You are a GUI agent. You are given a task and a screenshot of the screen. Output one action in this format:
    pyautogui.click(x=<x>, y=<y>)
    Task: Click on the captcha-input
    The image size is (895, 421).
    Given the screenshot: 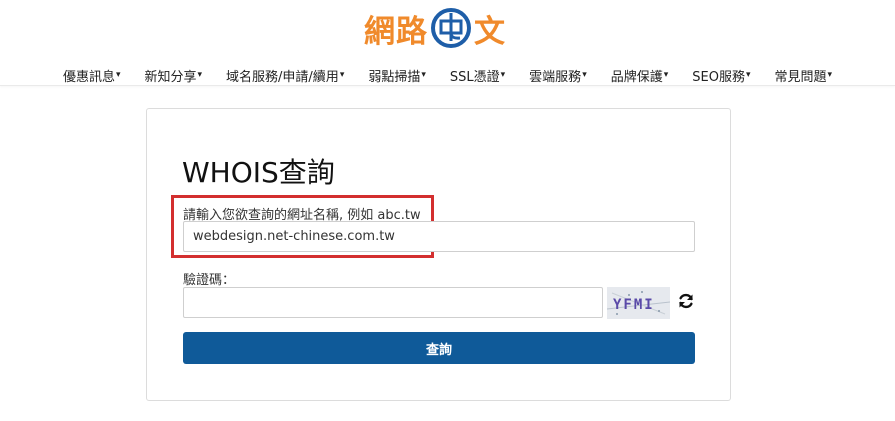 What is the action you would take?
    pyautogui.click(x=393, y=302)
    